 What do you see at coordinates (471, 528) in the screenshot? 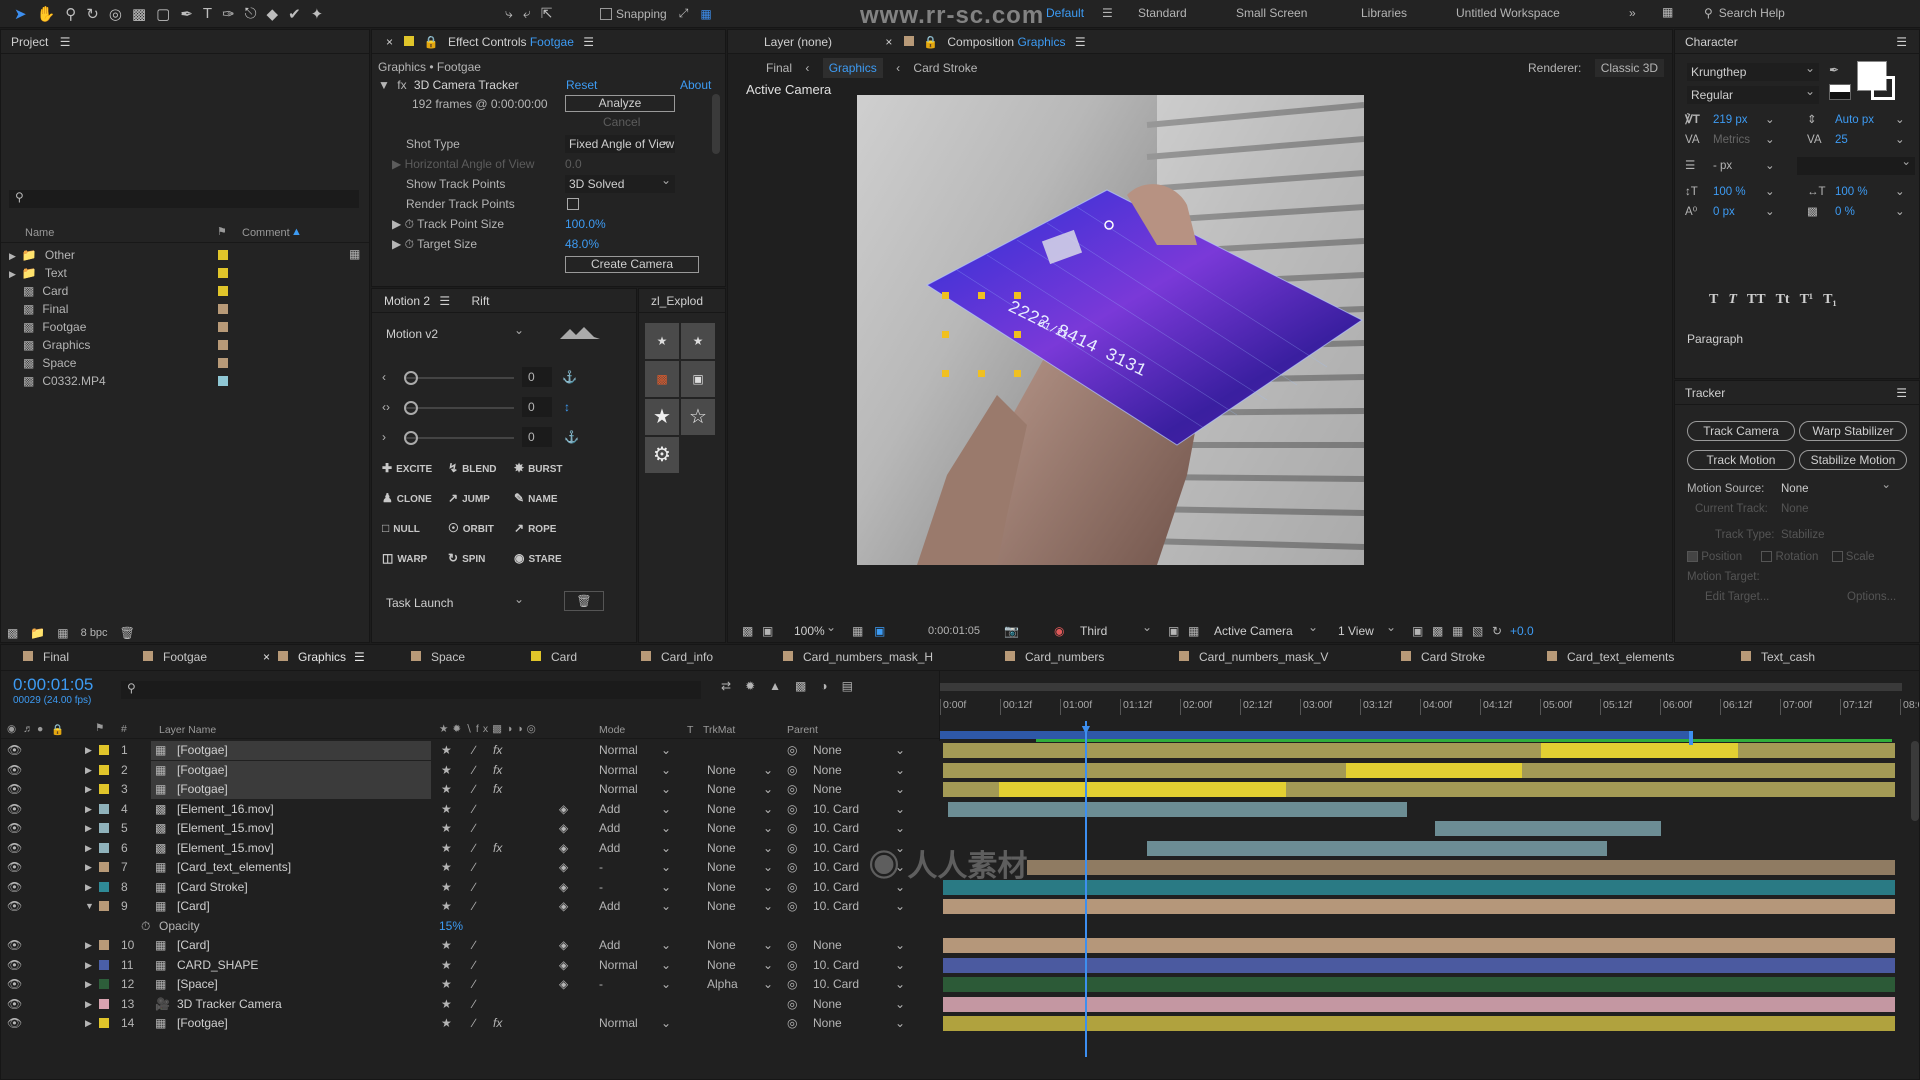
I see `motion-action-orbit-button: ☉ ORBIT` at bounding box center [471, 528].